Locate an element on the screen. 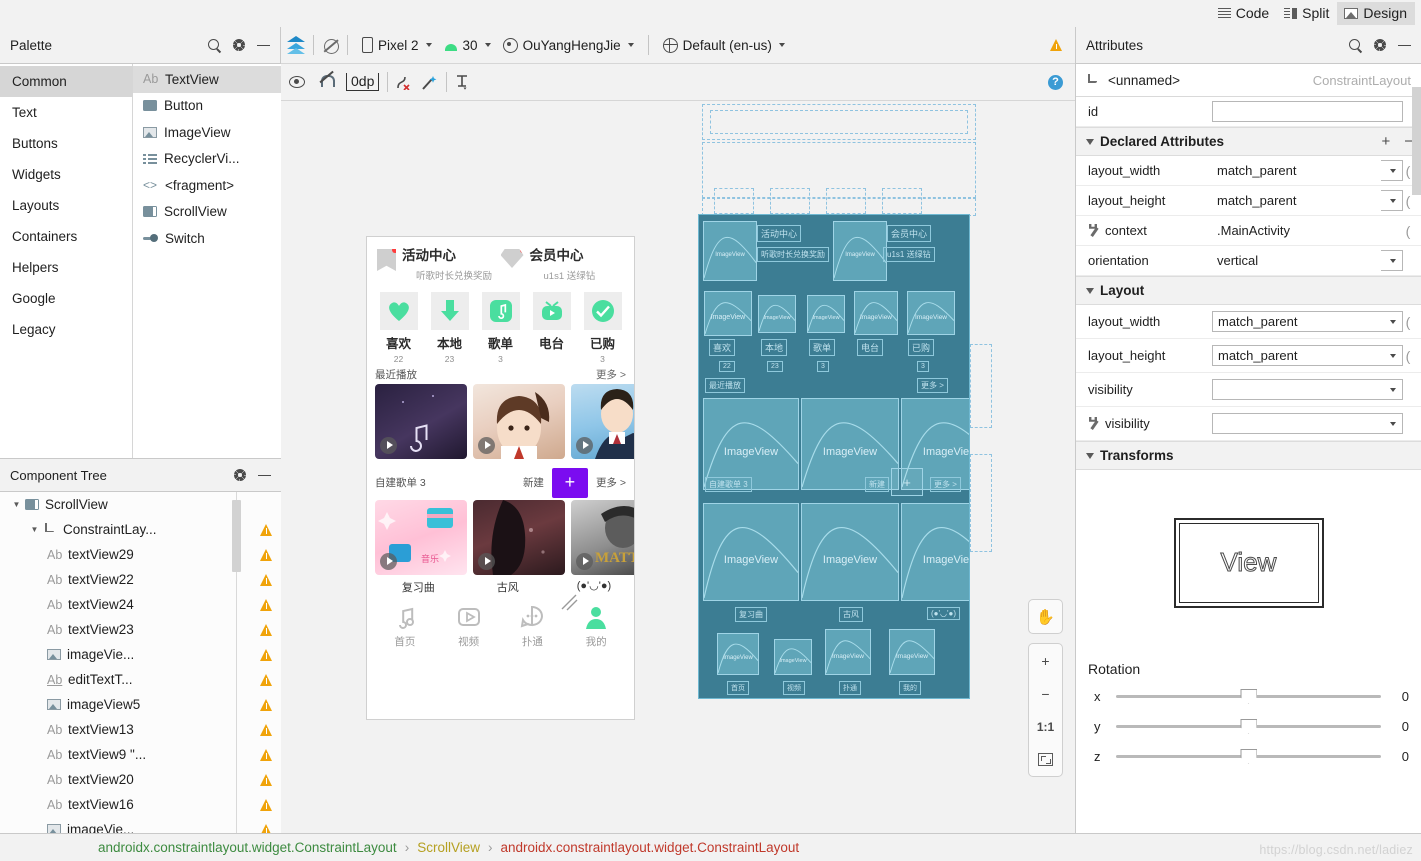 This screenshot has height=861, width=1421. infer-constraints-icon is located at coordinates (430, 82).